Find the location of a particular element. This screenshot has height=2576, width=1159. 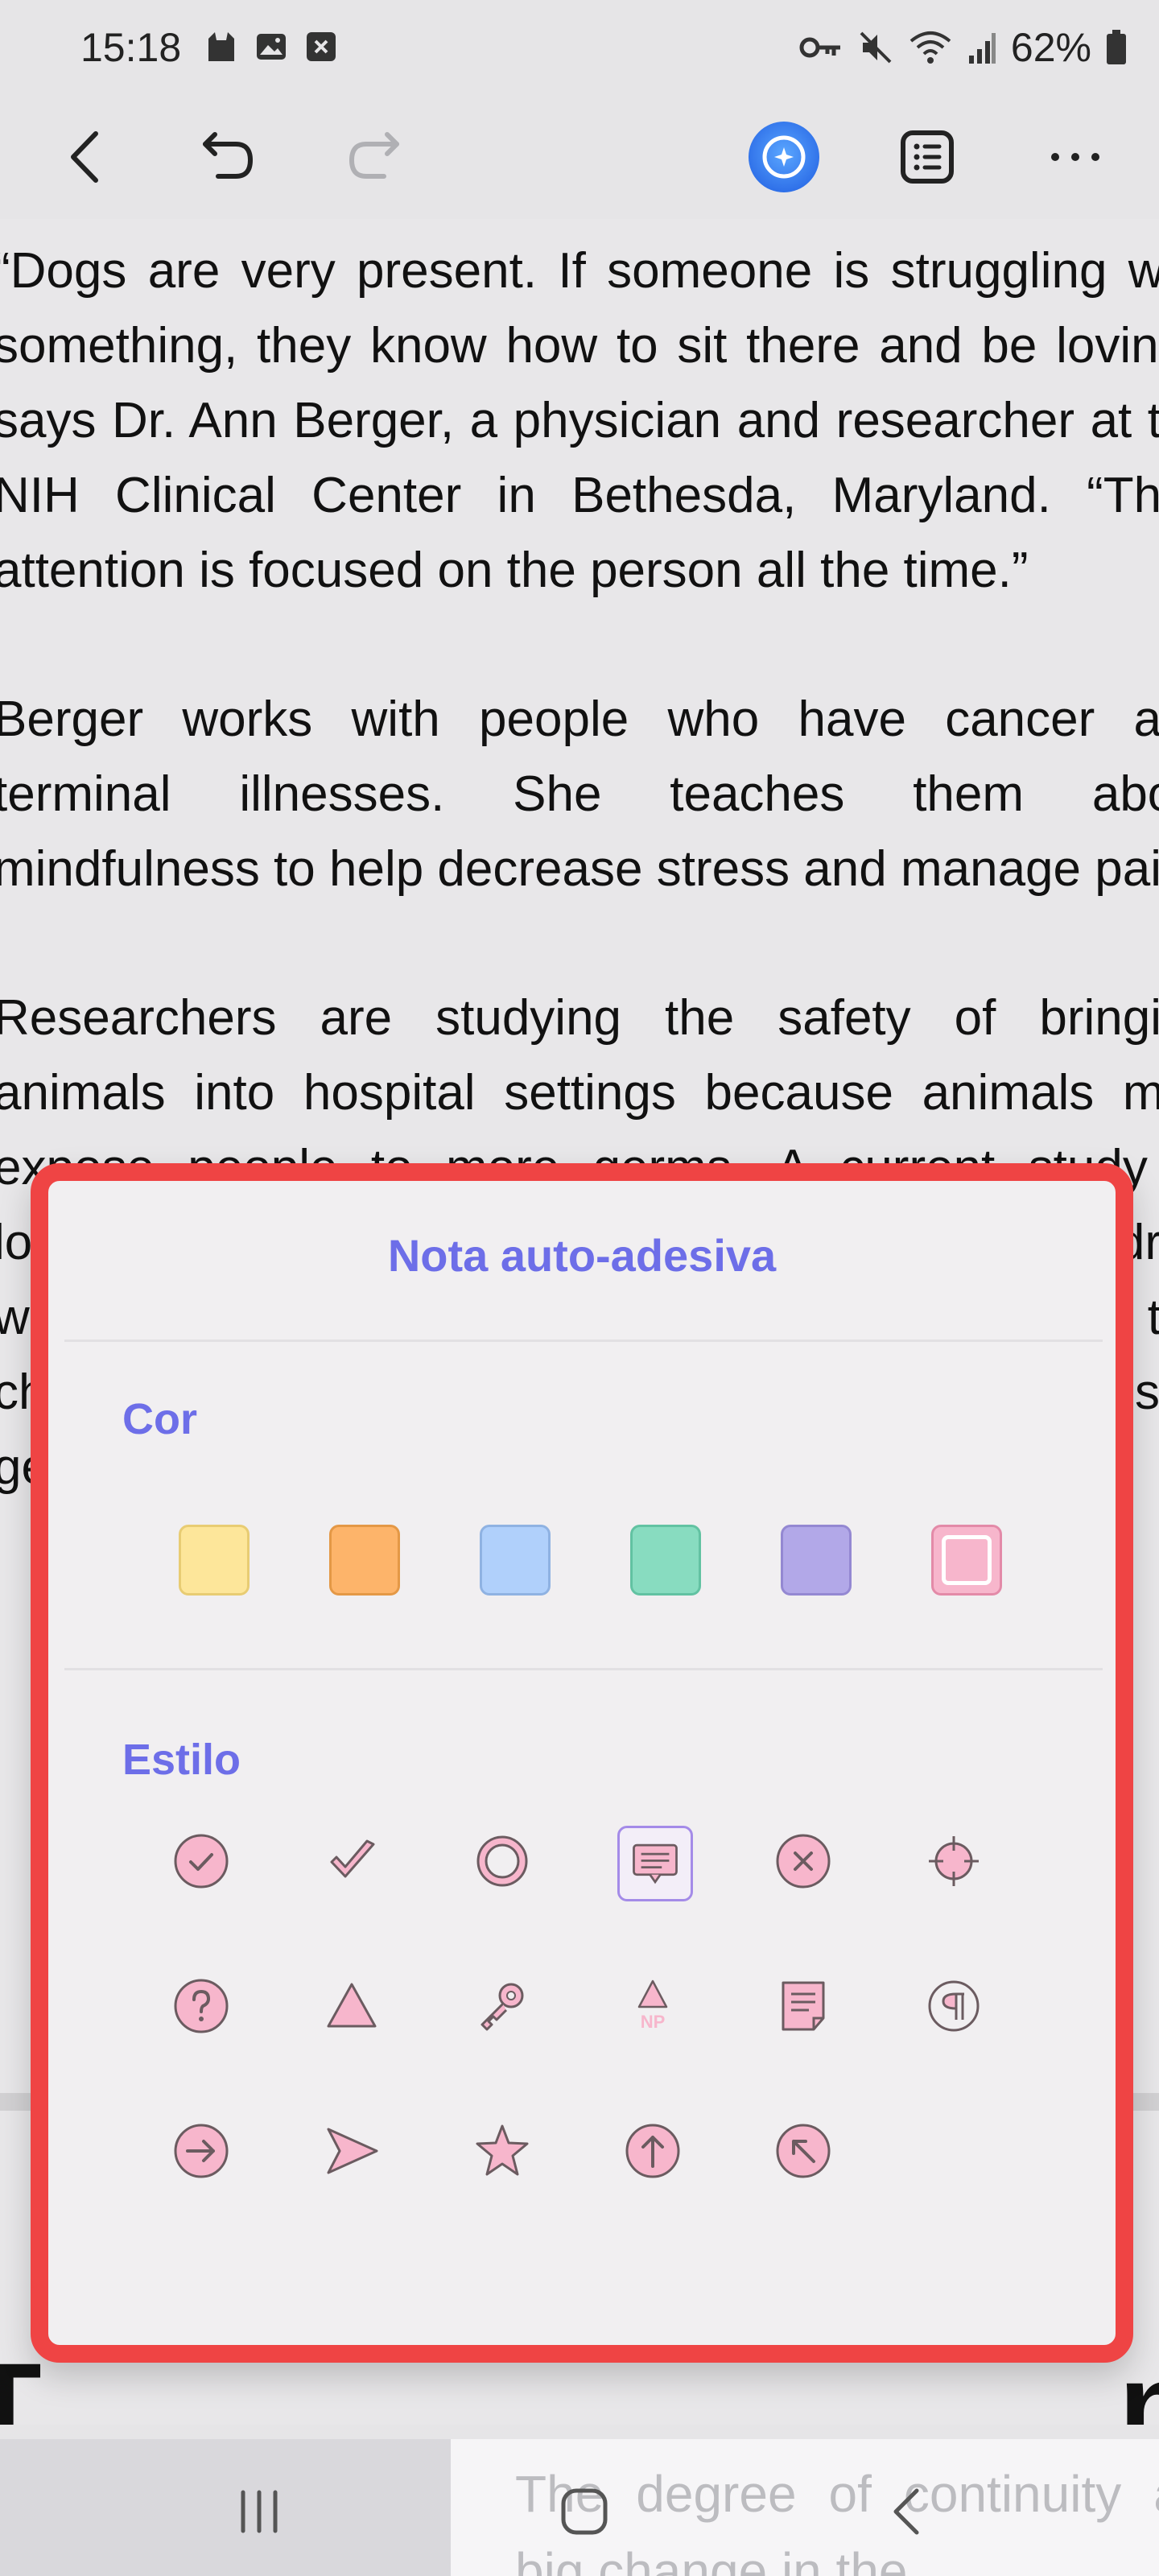

paragraph-circle-icon is located at coordinates (954, 2006).